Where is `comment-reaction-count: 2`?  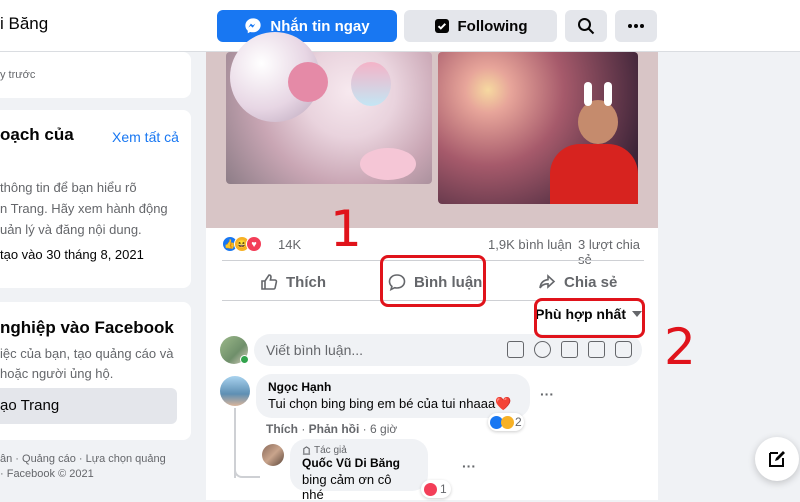 comment-reaction-count: 2 is located at coordinates (518, 422).